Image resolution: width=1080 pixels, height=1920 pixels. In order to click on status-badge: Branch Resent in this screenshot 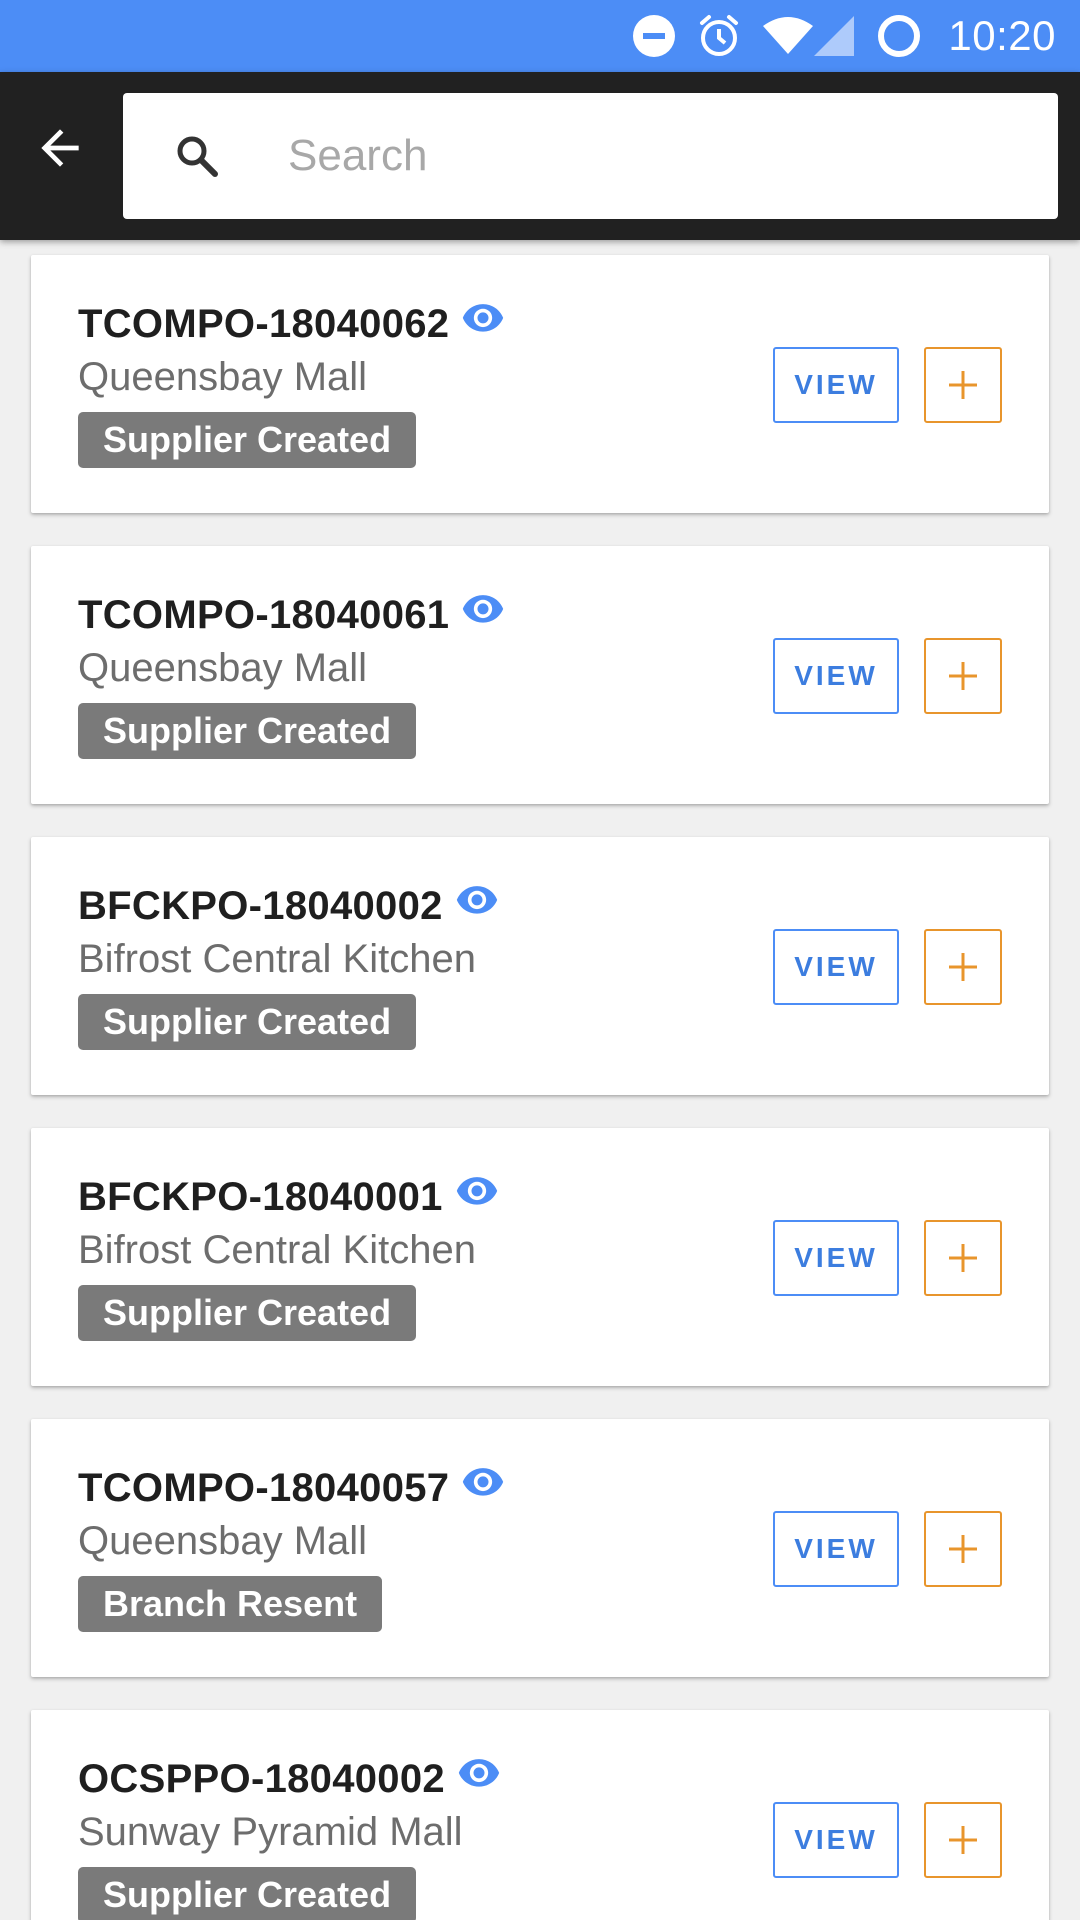, I will do `click(230, 1604)`.